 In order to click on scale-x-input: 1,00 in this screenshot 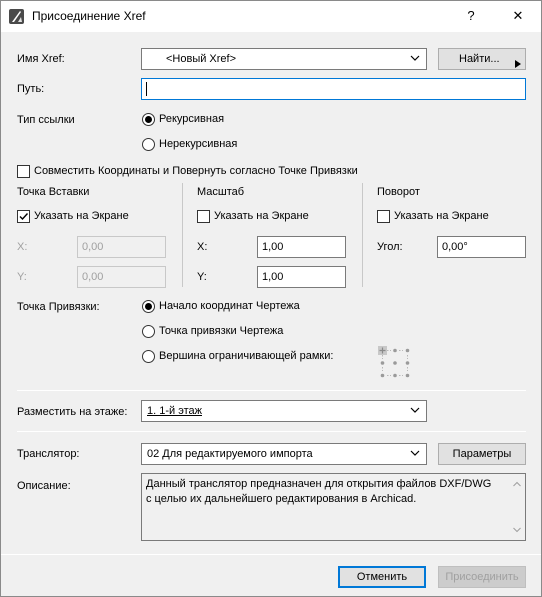, I will do `click(301, 247)`.